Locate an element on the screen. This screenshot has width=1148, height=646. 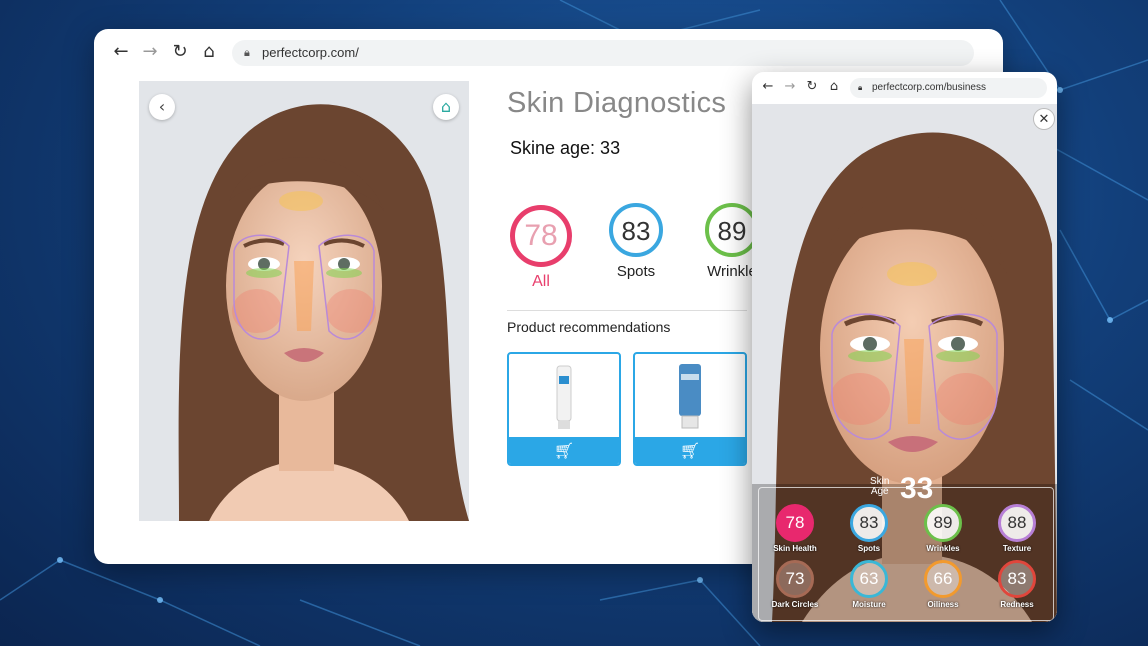
close-button: ✕ is located at coordinates (1044, 119).